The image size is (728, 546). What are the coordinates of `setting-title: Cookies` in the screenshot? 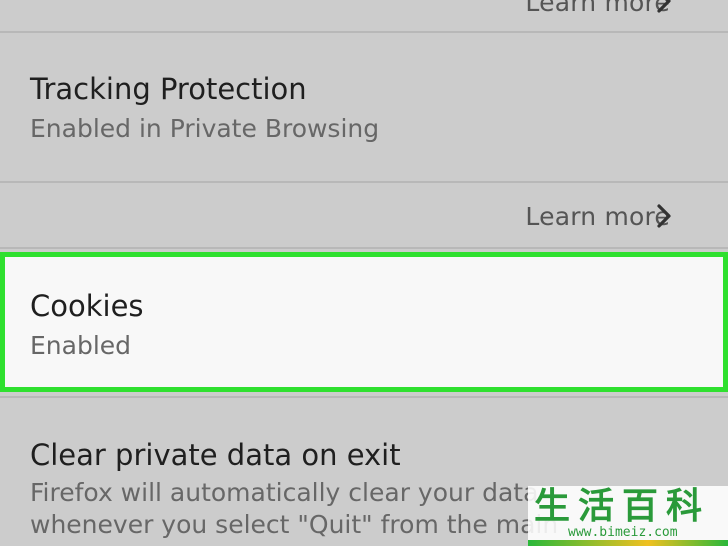 It's located at (87, 306).